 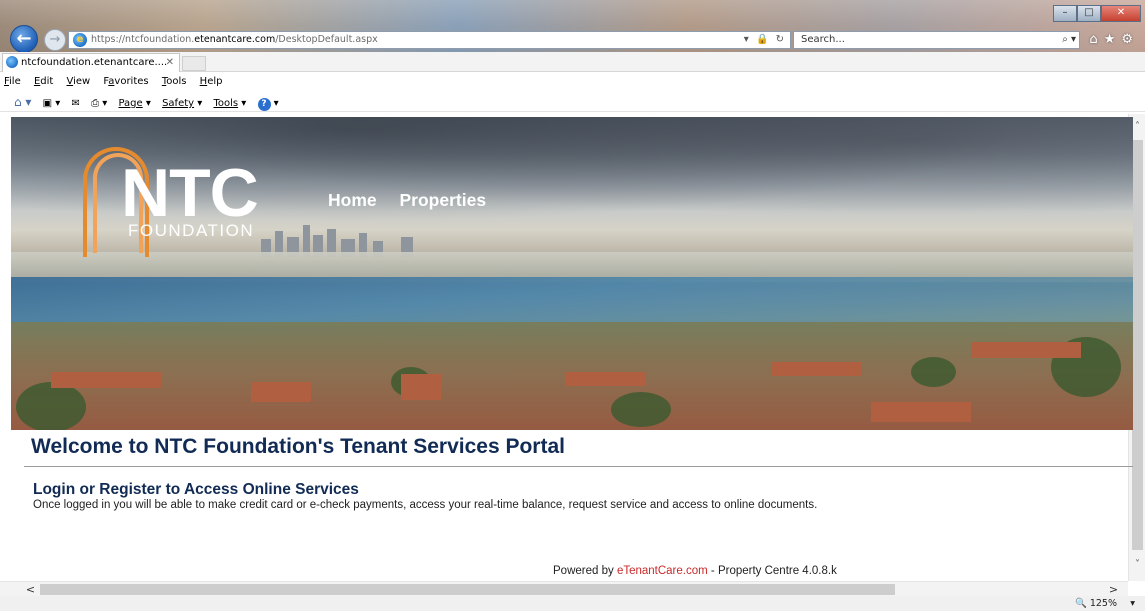 What do you see at coordinates (361, 237) in the screenshot?
I see `city-skyline` at bounding box center [361, 237].